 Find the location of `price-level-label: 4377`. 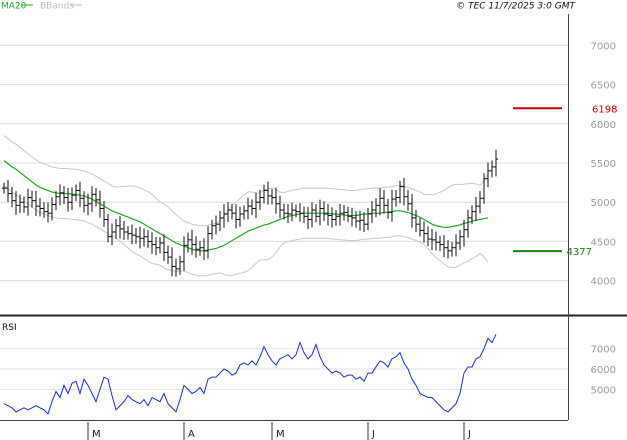

price-level-label: 4377 is located at coordinates (579, 252).